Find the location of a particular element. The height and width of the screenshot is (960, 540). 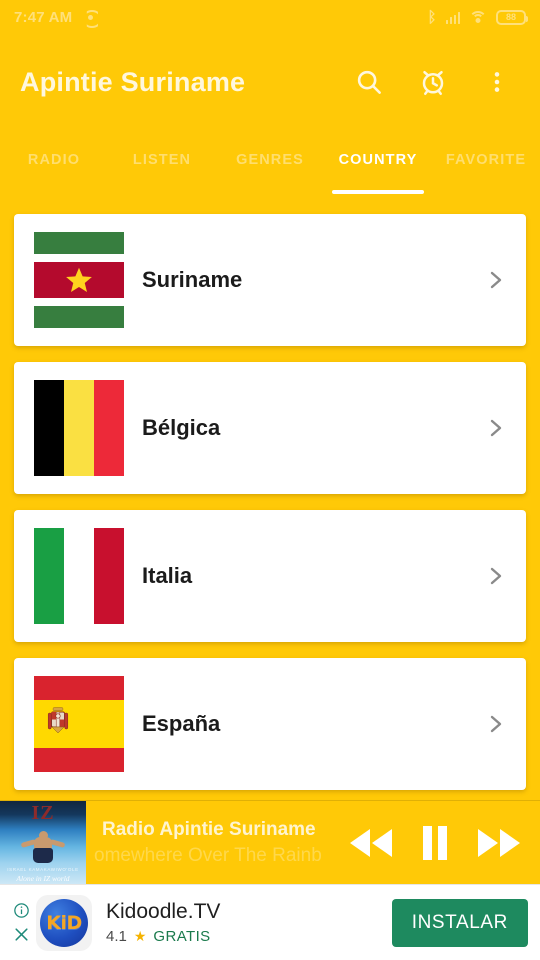

ad-banner: KiD Kidoodle.TV 4.1 ★ GRATIS INSTALAR is located at coordinates (270, 922).